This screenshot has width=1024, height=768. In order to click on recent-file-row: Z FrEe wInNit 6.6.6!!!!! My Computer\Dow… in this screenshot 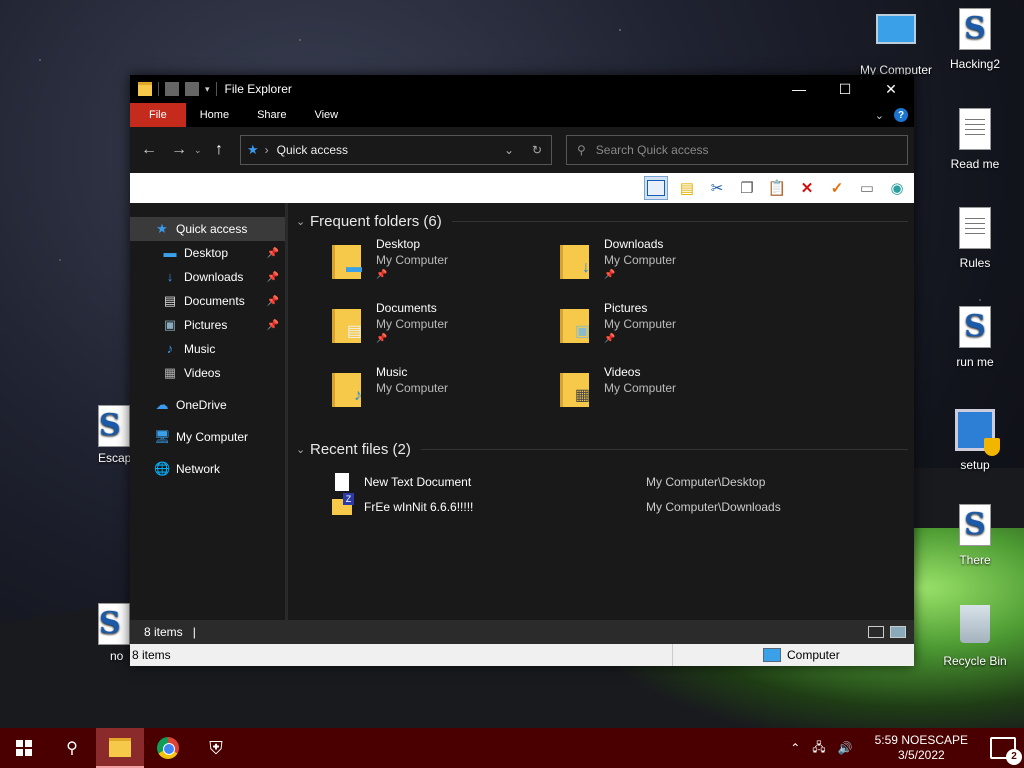, I will do `click(605, 505)`.